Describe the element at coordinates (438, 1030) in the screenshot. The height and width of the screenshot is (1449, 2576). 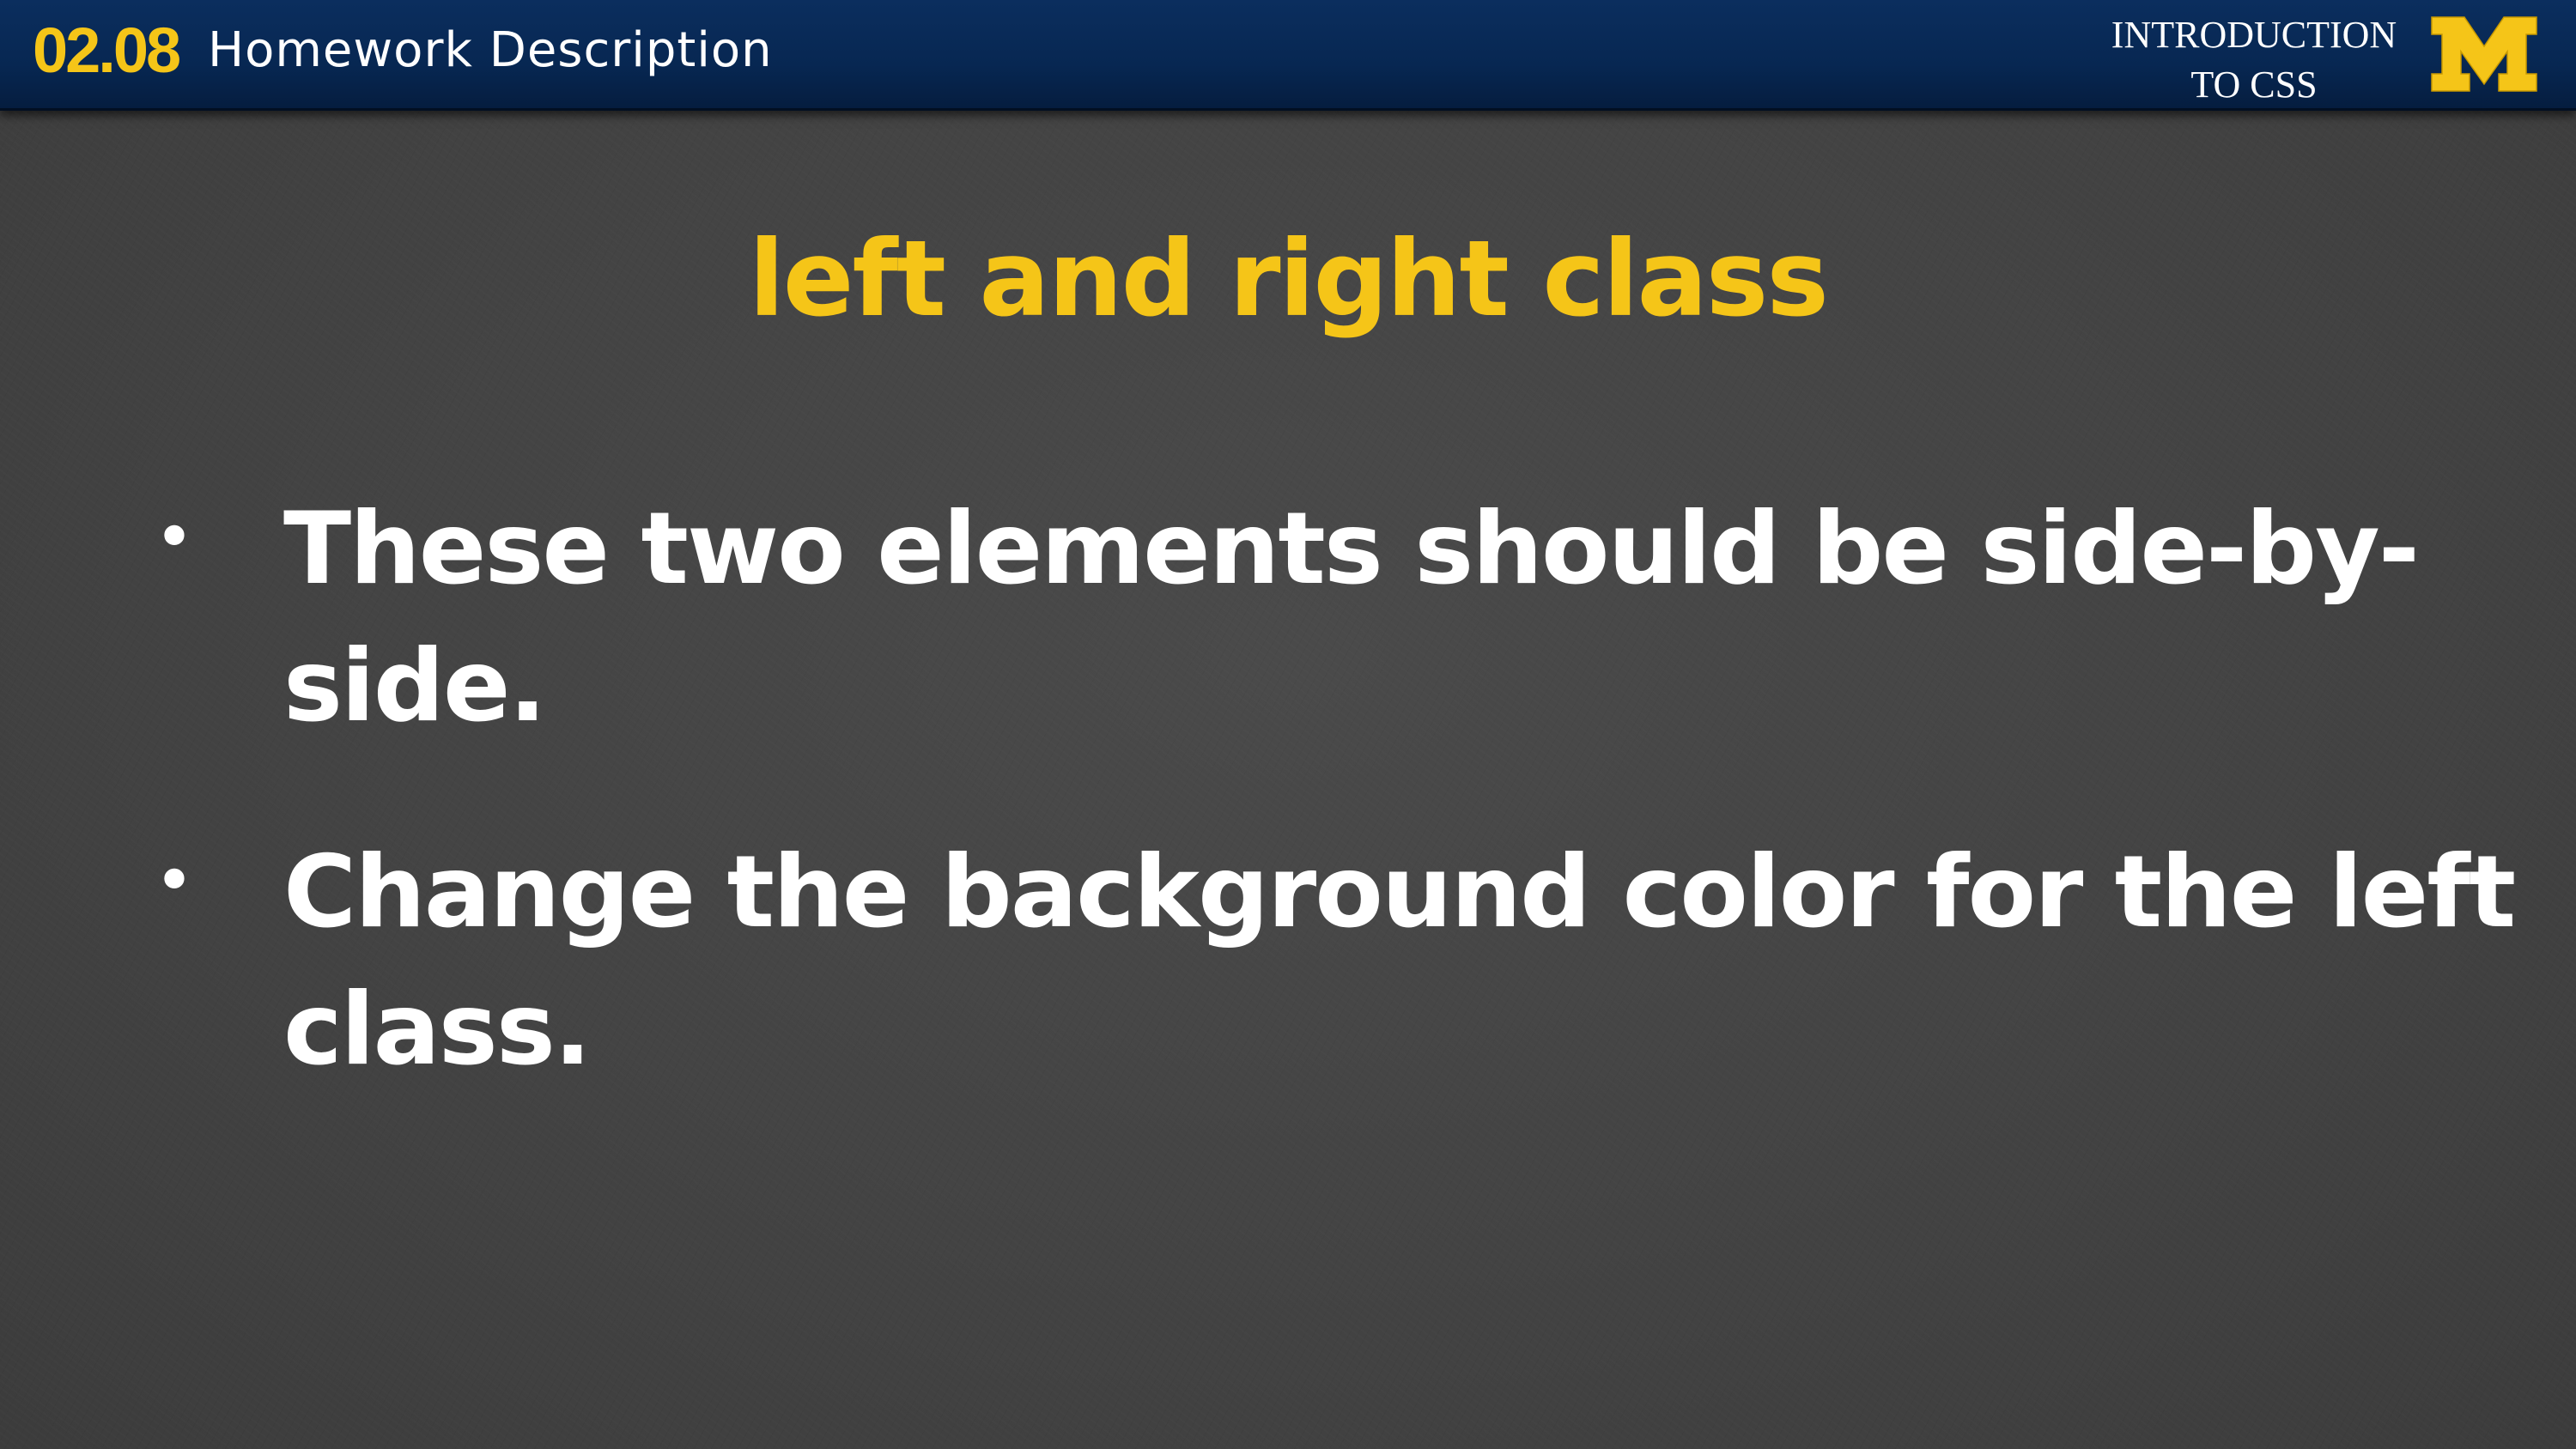
I see `bullet-line: class.` at that location.